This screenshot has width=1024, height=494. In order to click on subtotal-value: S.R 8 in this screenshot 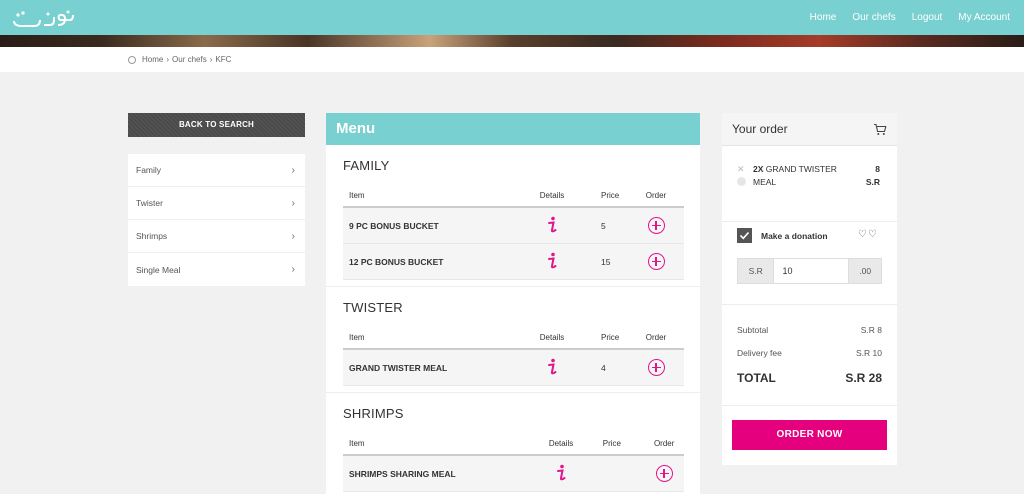, I will do `click(871, 330)`.